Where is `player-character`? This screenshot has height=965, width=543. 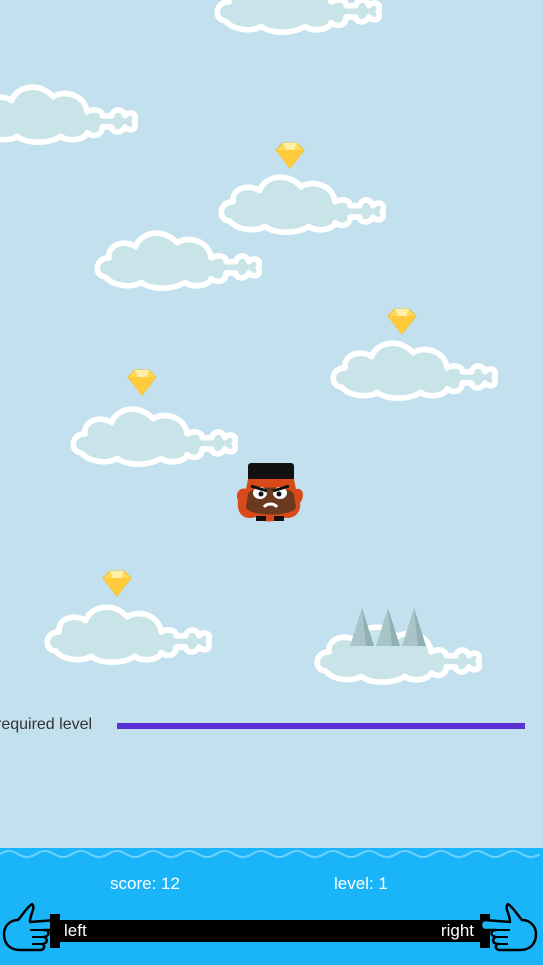 player-character is located at coordinates (269, 492).